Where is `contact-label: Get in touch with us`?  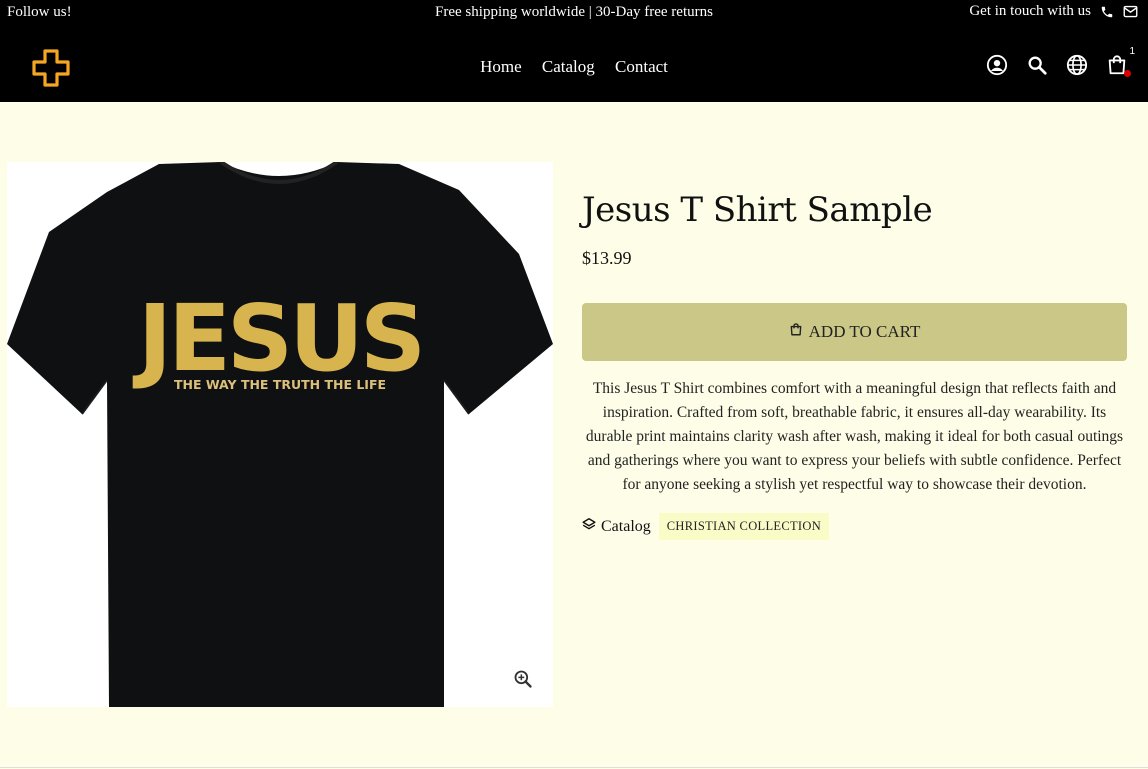 contact-label: Get in touch with us is located at coordinates (1030, 11).